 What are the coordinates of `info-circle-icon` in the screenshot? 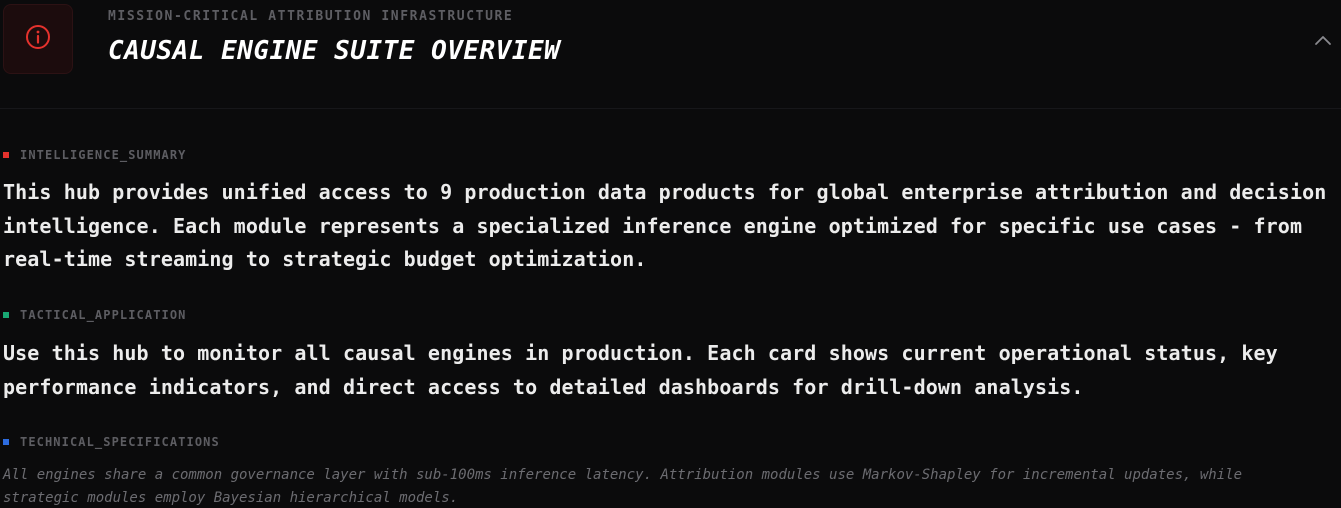 It's located at (38, 39).